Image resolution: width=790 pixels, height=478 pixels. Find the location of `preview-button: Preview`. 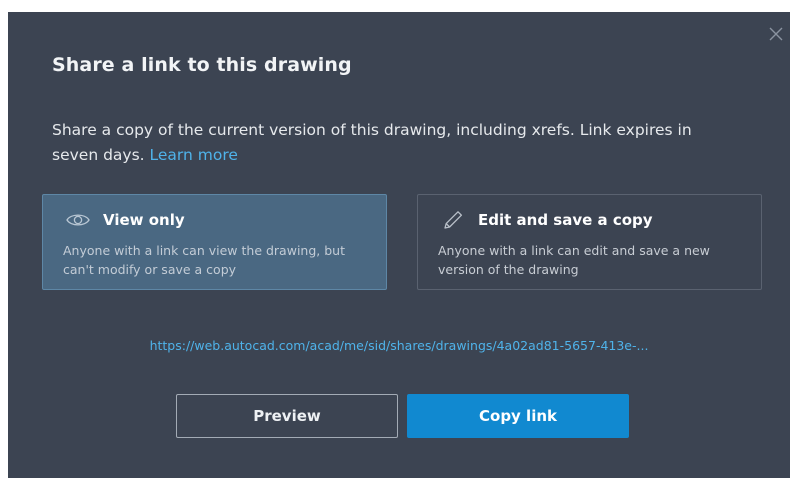

preview-button: Preview is located at coordinates (287, 416).